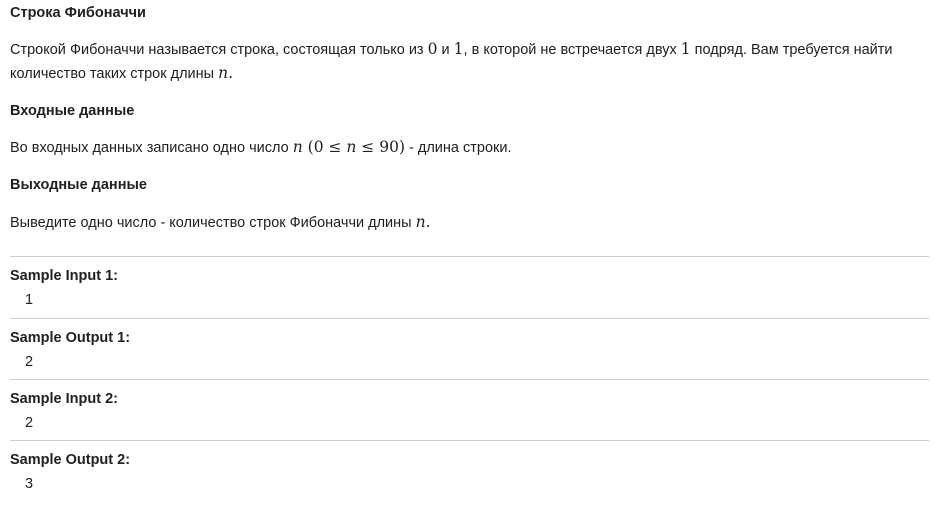 This screenshot has width=935, height=512. Describe the element at coordinates (432, 49) in the screenshot. I see `math-zero: 0` at that location.